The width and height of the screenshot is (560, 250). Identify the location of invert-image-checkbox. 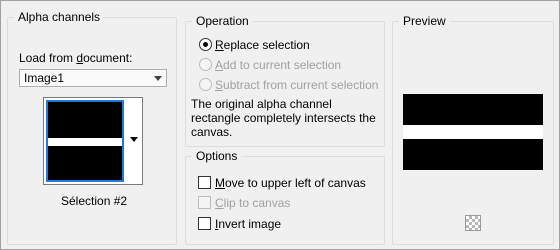
(204, 223).